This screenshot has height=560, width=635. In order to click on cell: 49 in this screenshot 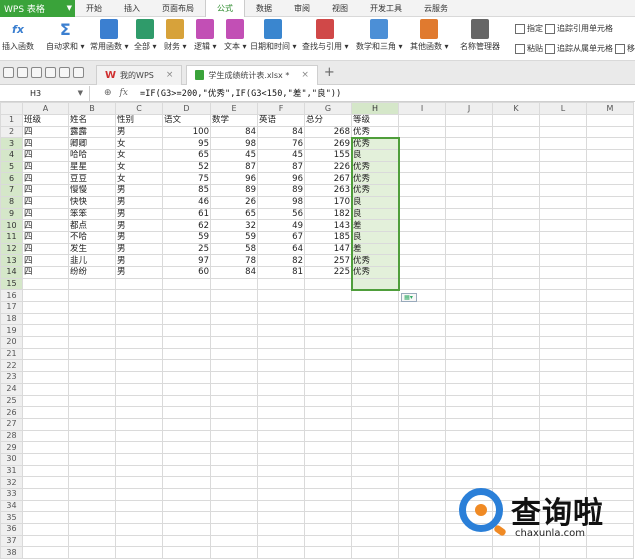, I will do `click(281, 225)`.